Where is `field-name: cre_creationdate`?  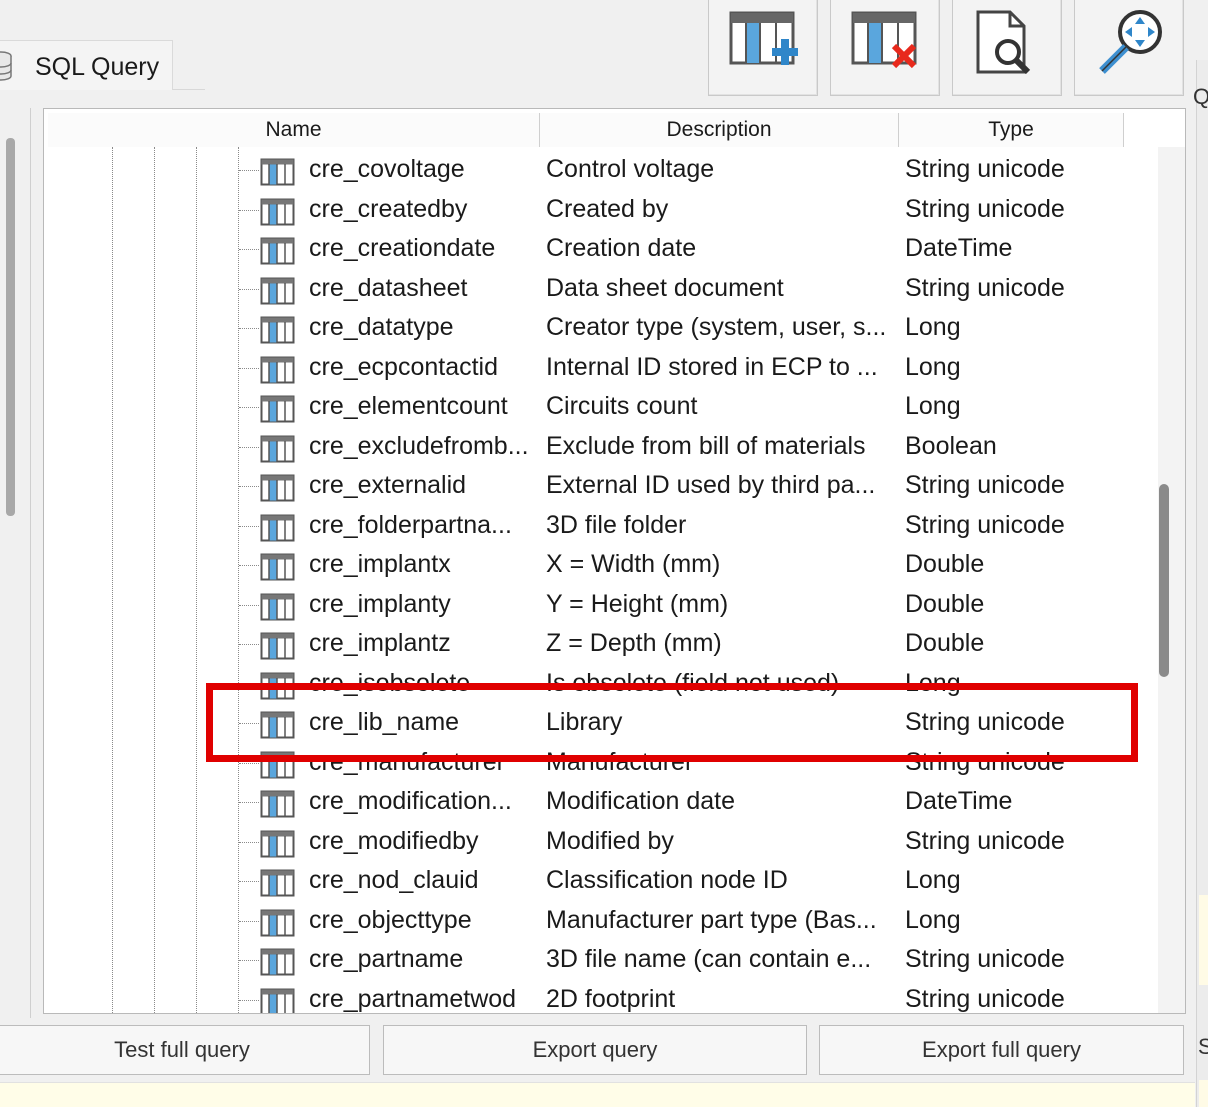 field-name: cre_creationdate is located at coordinates (402, 248).